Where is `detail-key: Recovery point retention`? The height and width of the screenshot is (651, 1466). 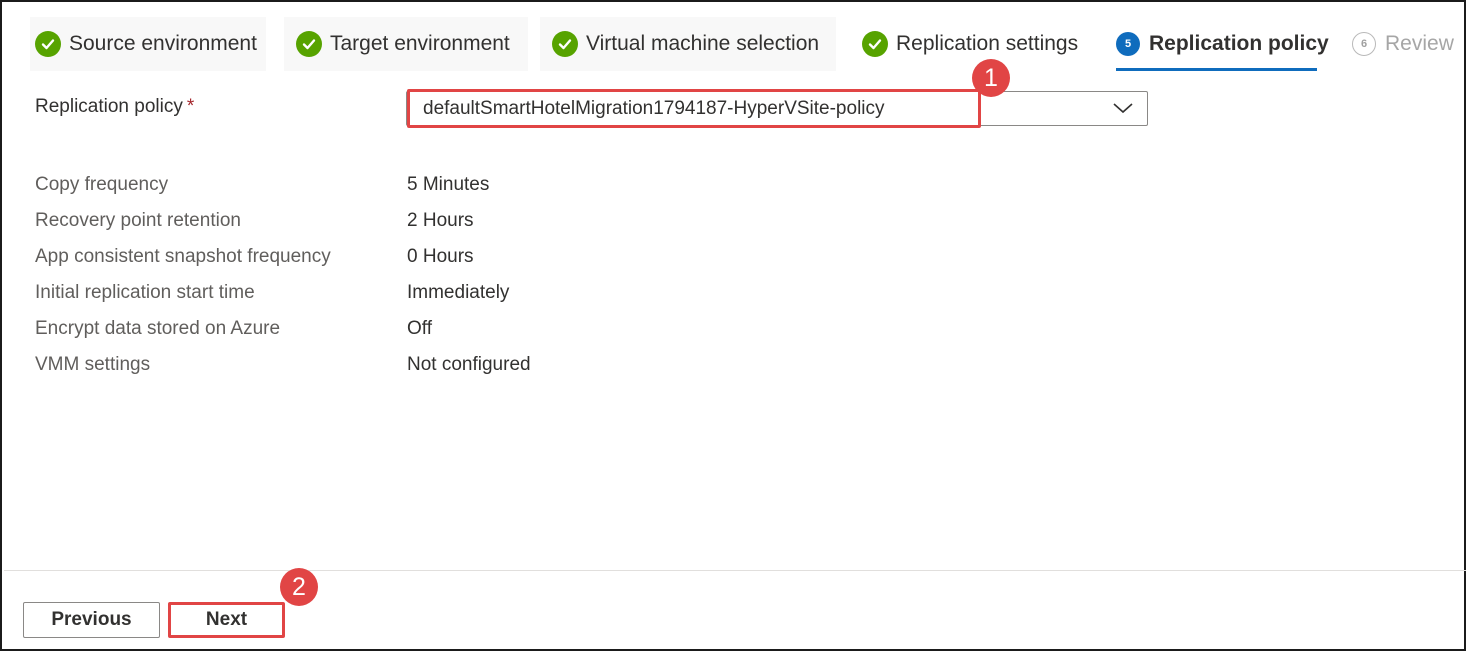
detail-key: Recovery point retention is located at coordinates (138, 220).